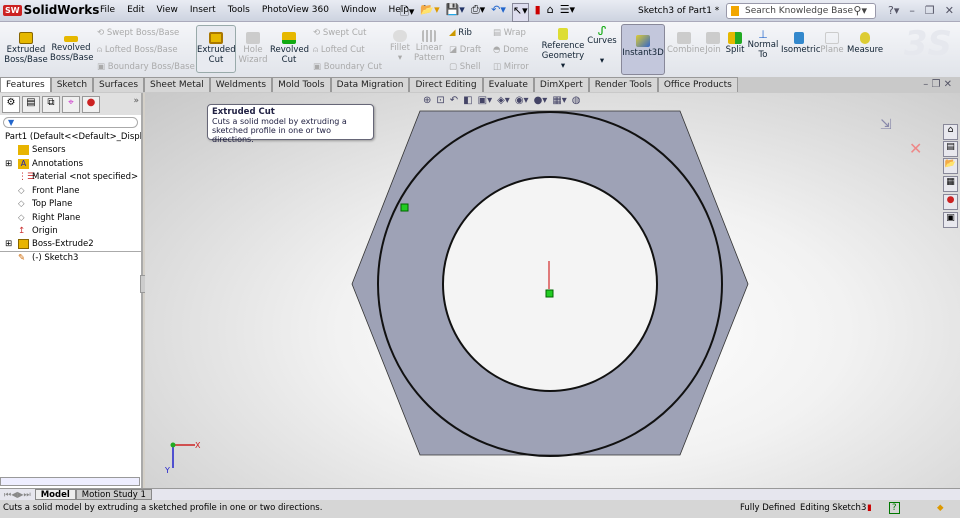  Describe the element at coordinates (407, 12) in the screenshot. I see `new-document-icon: 🗋▾` at that location.